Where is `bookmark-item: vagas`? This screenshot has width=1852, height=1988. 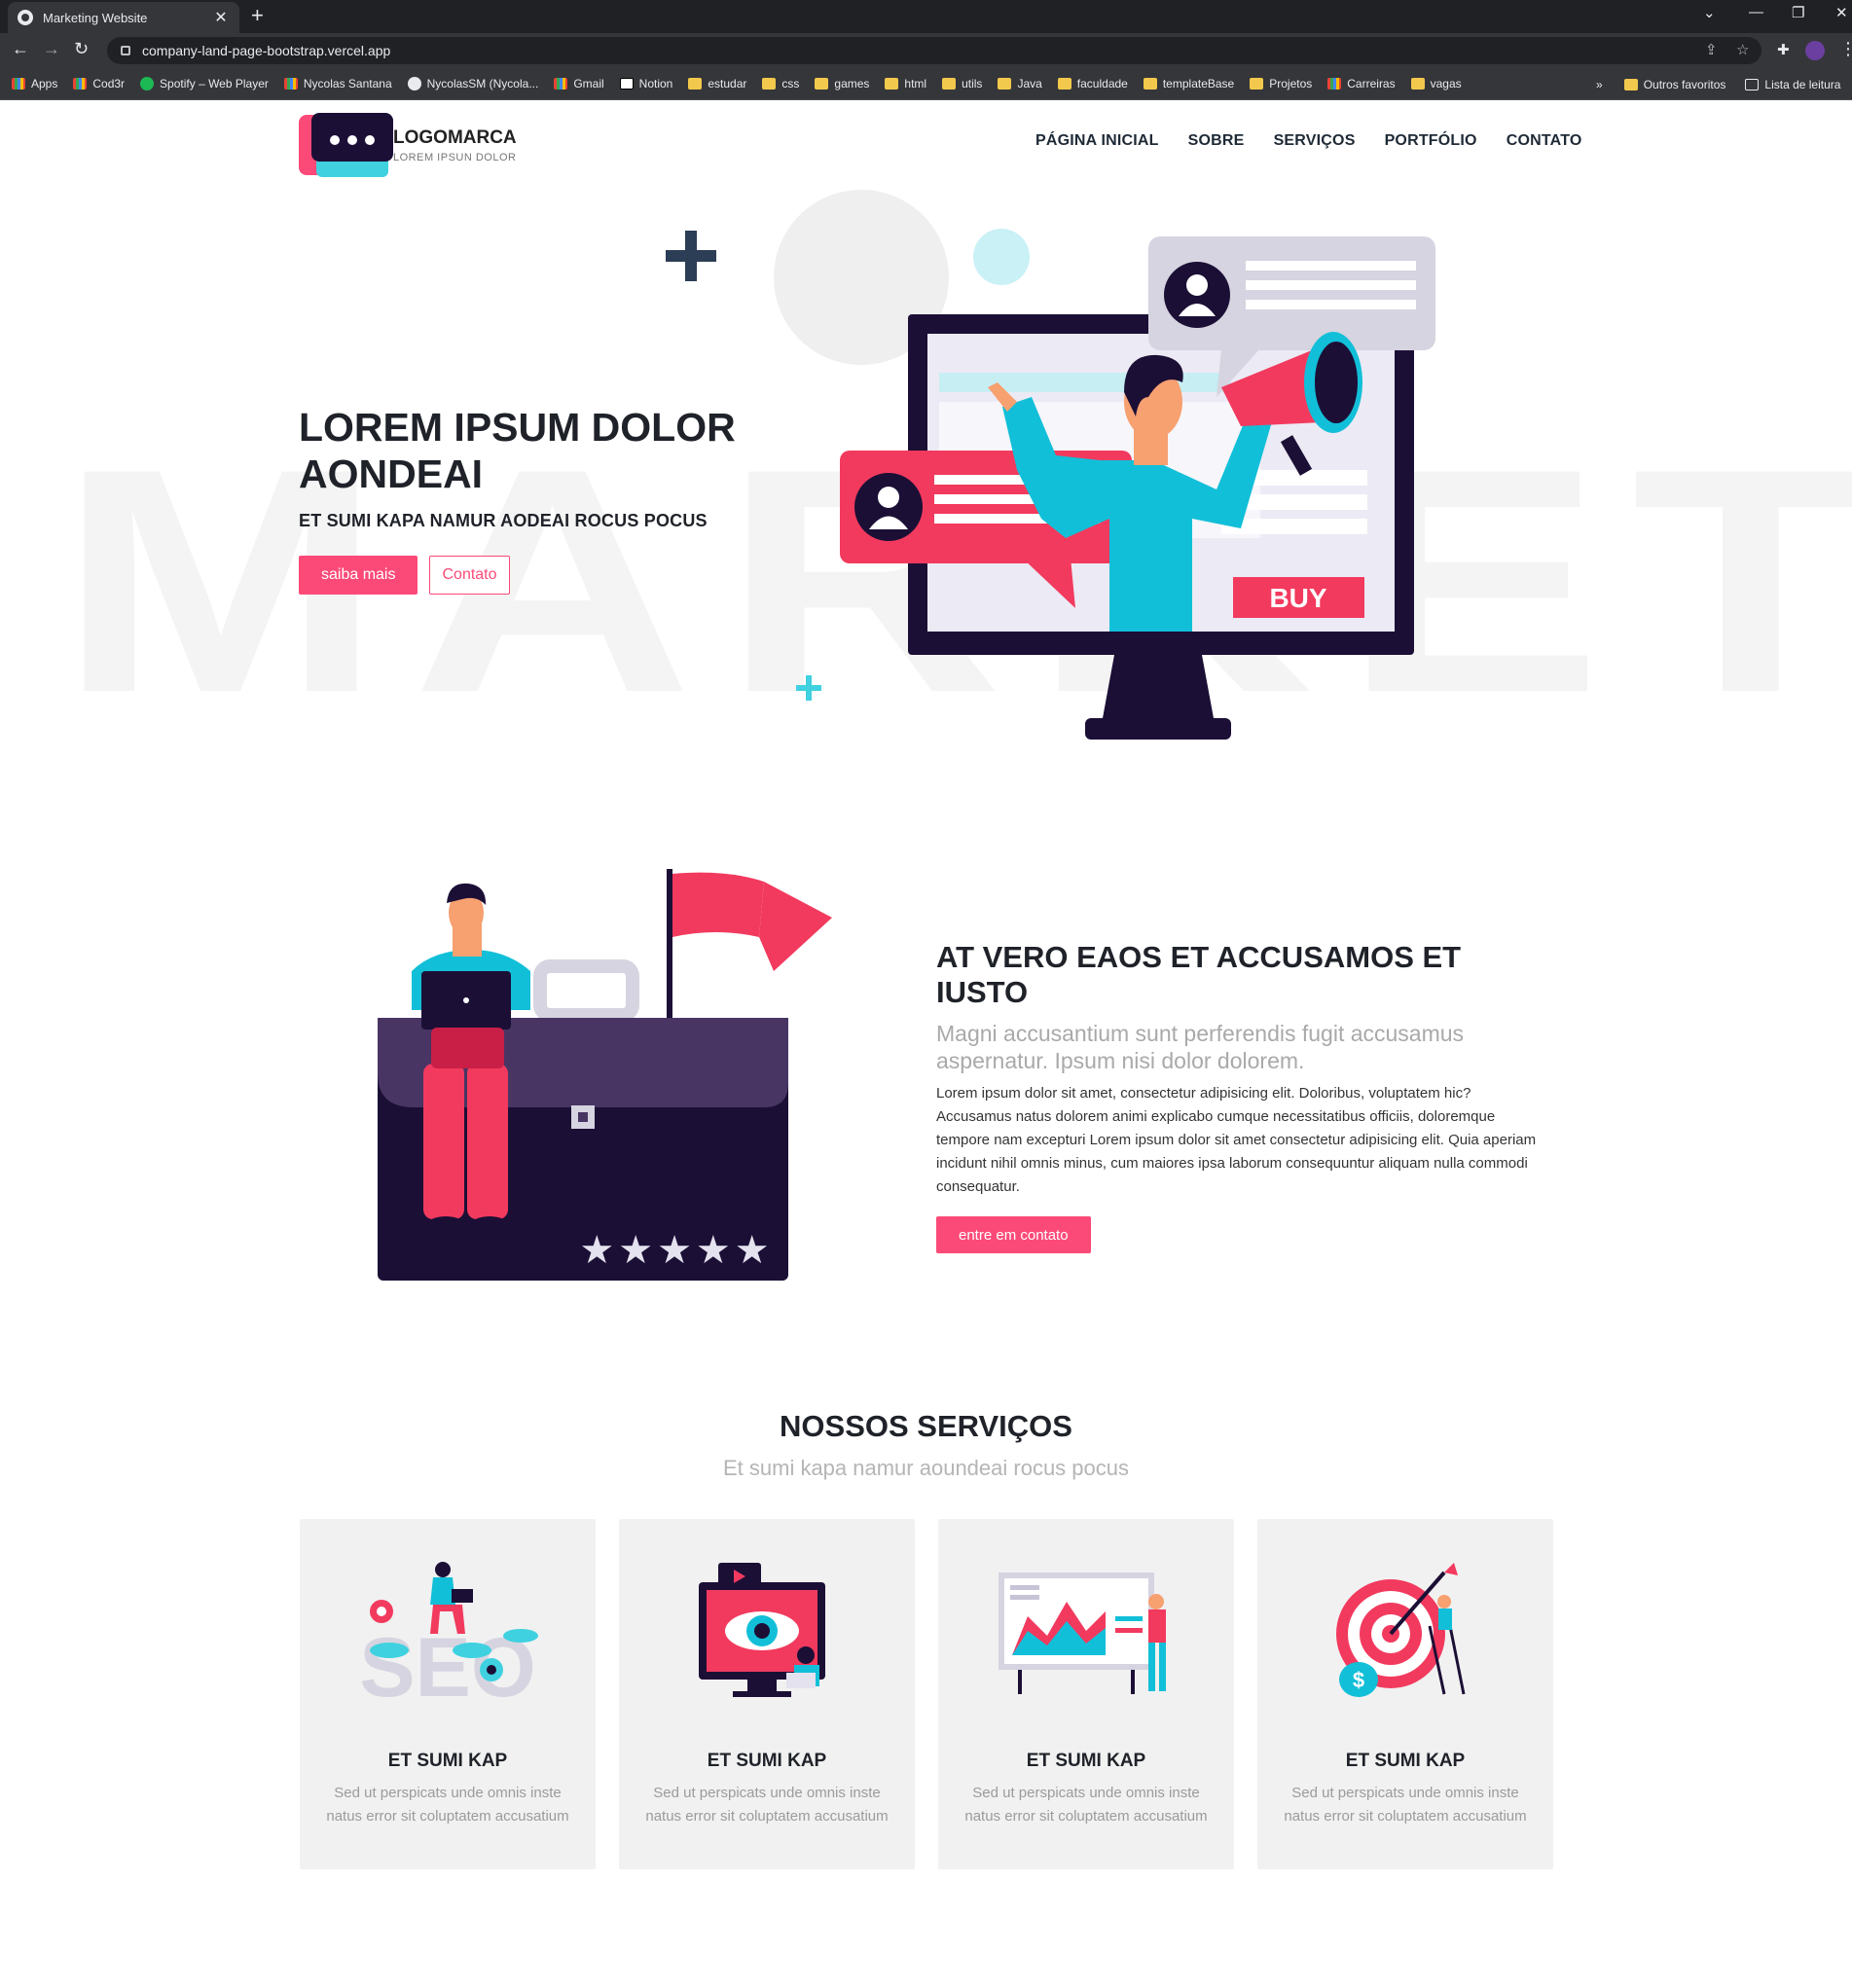 bookmark-item: vagas is located at coordinates (1436, 83).